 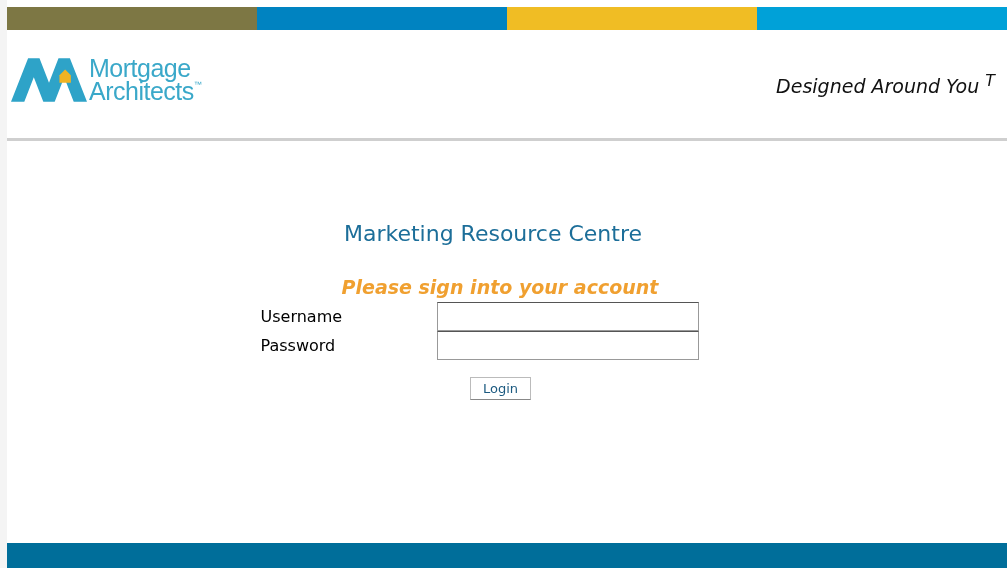 What do you see at coordinates (493, 233) in the screenshot?
I see `page-title: Marketing Resource Centre` at bounding box center [493, 233].